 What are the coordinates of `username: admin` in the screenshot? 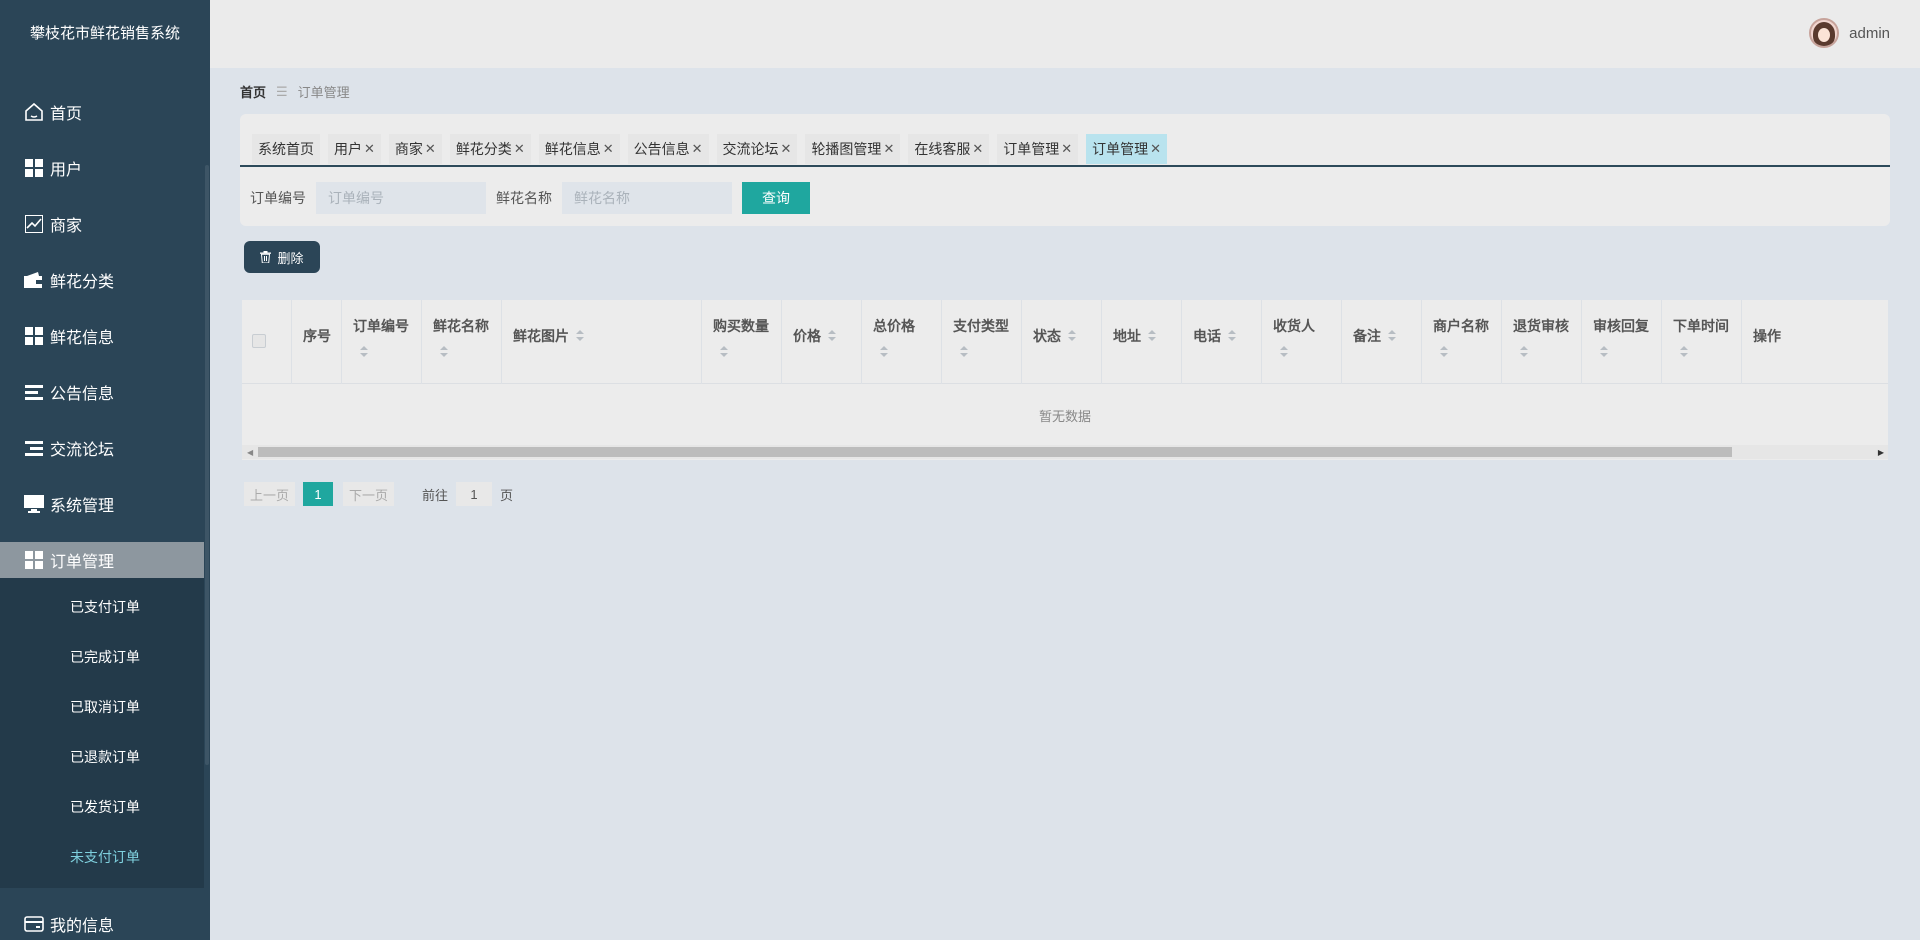 It's located at (1869, 33).